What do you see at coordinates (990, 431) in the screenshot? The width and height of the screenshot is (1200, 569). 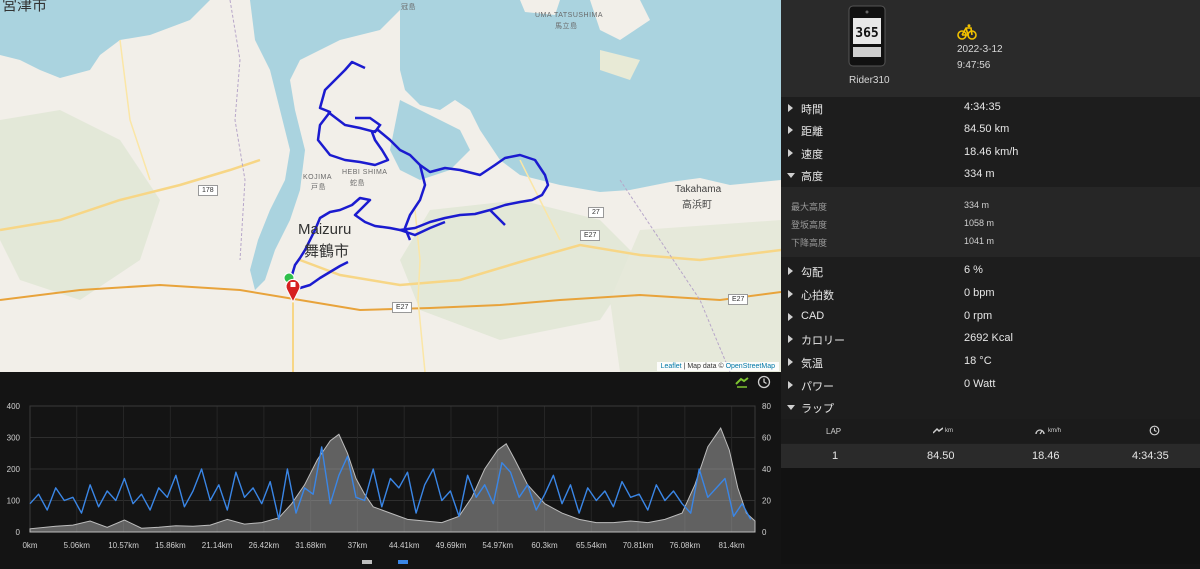 I see `lap-table-header: LAP km km/h` at bounding box center [990, 431].